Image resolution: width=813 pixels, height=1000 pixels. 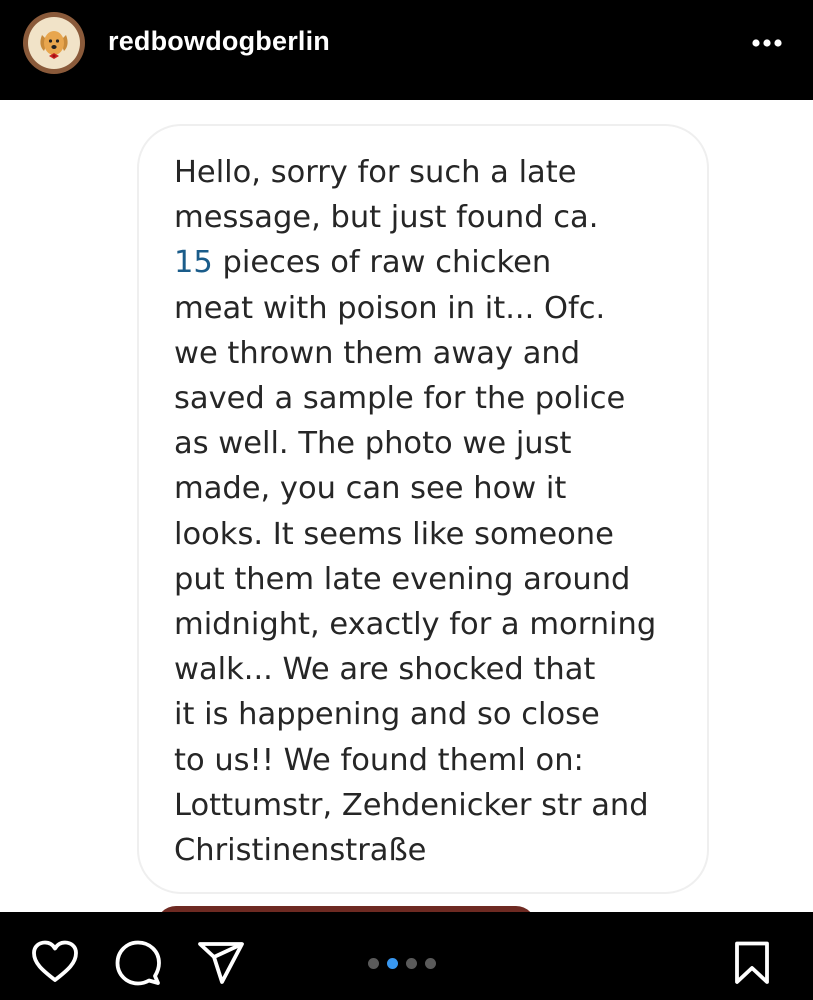 I want to click on message-line: meat with poison in it... Ofc., so click(x=390, y=308).